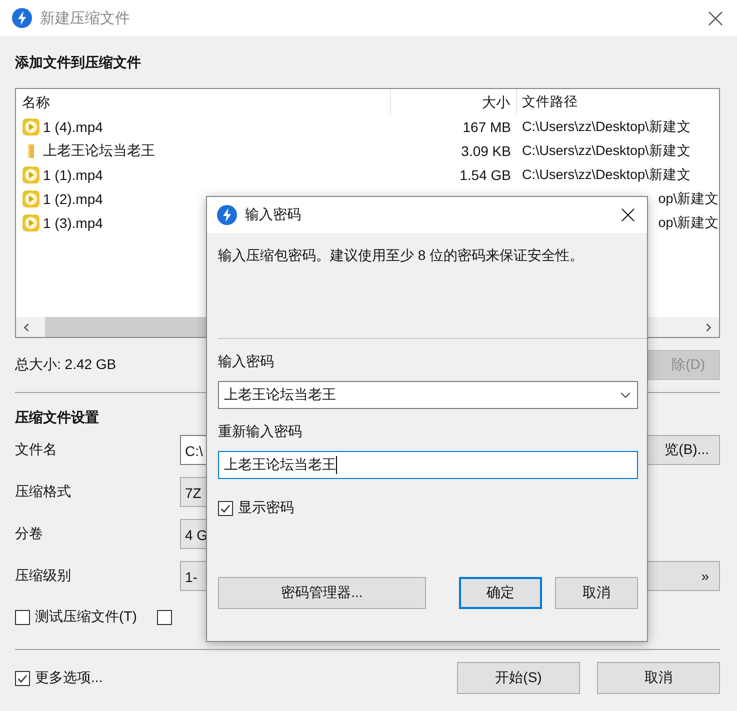  I want to click on scroll-left-icon, so click(26, 327).